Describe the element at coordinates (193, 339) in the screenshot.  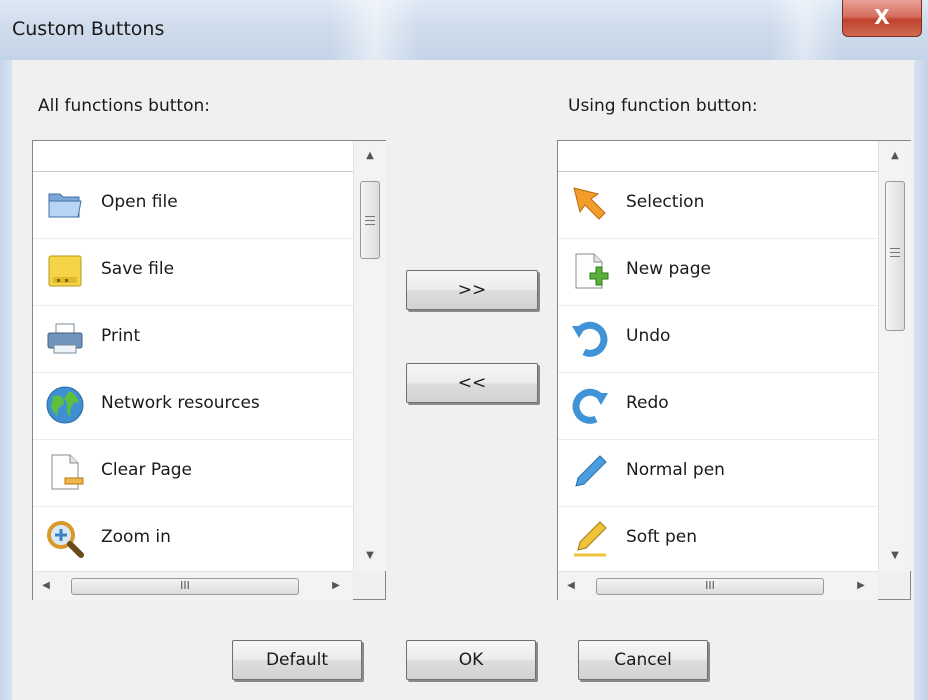
I see `list-item: Print` at that location.